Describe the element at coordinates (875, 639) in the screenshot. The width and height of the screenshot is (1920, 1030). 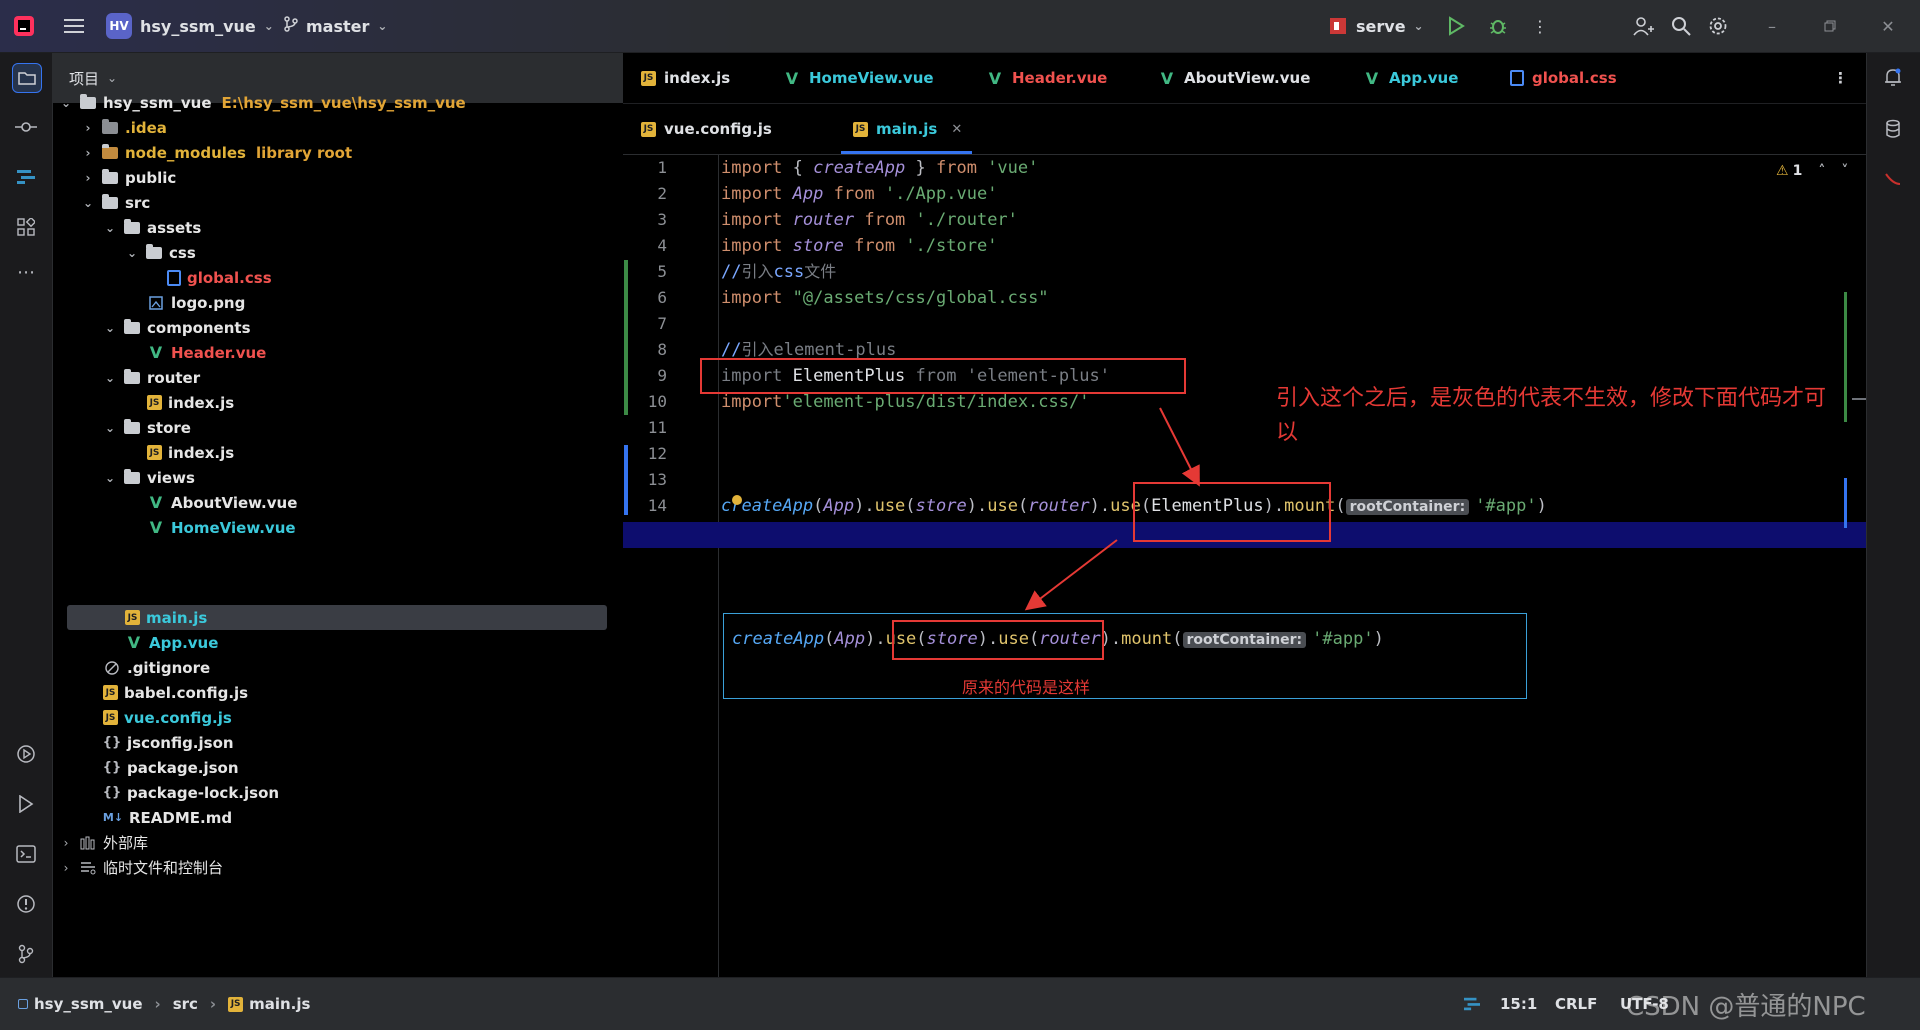
I see `token: ).` at that location.